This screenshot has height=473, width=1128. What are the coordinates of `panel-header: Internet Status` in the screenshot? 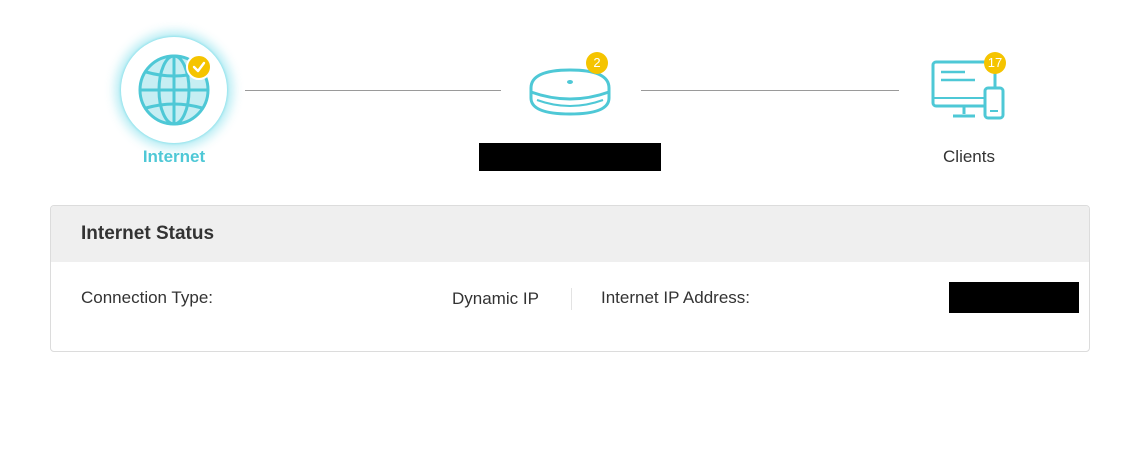 It's located at (570, 234).